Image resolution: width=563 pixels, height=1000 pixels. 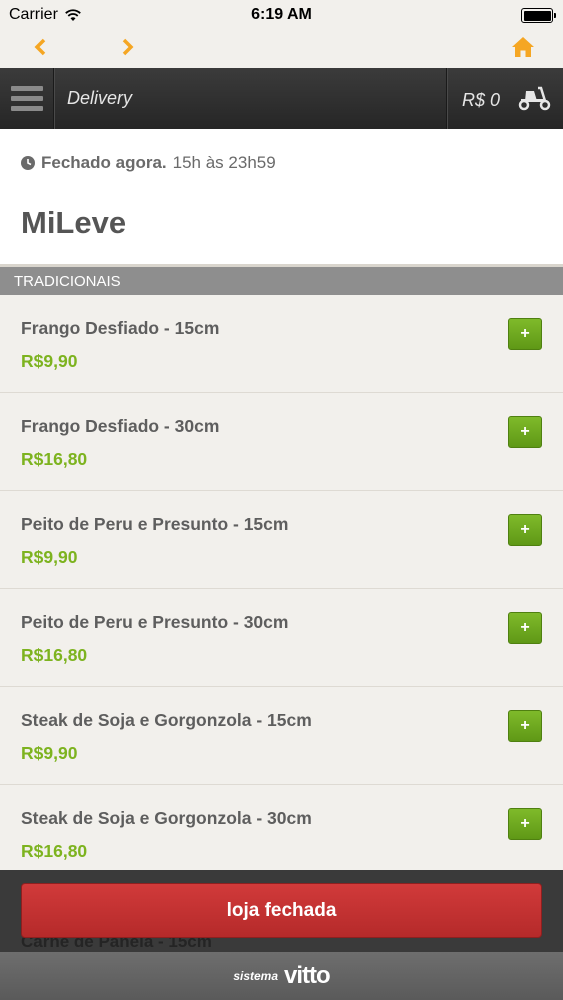 What do you see at coordinates (281, 910) in the screenshot?
I see `store-closed-button: loja fechada` at bounding box center [281, 910].